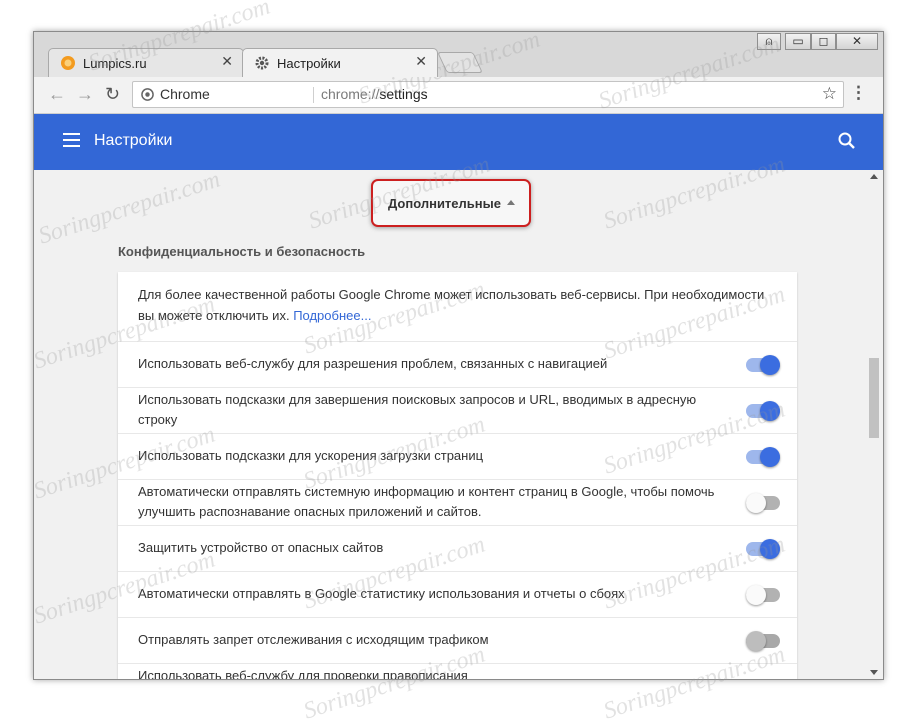  I want to click on chevron-up-icon, so click(511, 202).